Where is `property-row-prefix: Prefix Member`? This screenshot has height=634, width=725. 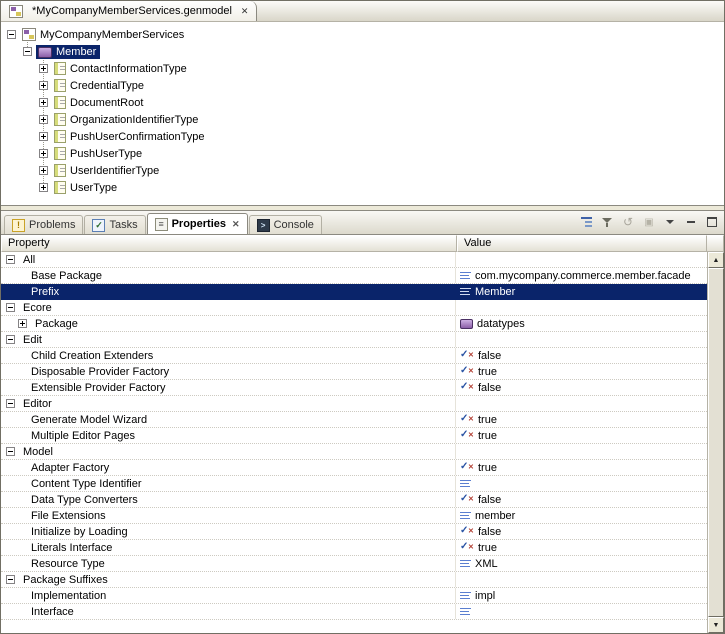
property-row-prefix: Prefix Member is located at coordinates (354, 292).